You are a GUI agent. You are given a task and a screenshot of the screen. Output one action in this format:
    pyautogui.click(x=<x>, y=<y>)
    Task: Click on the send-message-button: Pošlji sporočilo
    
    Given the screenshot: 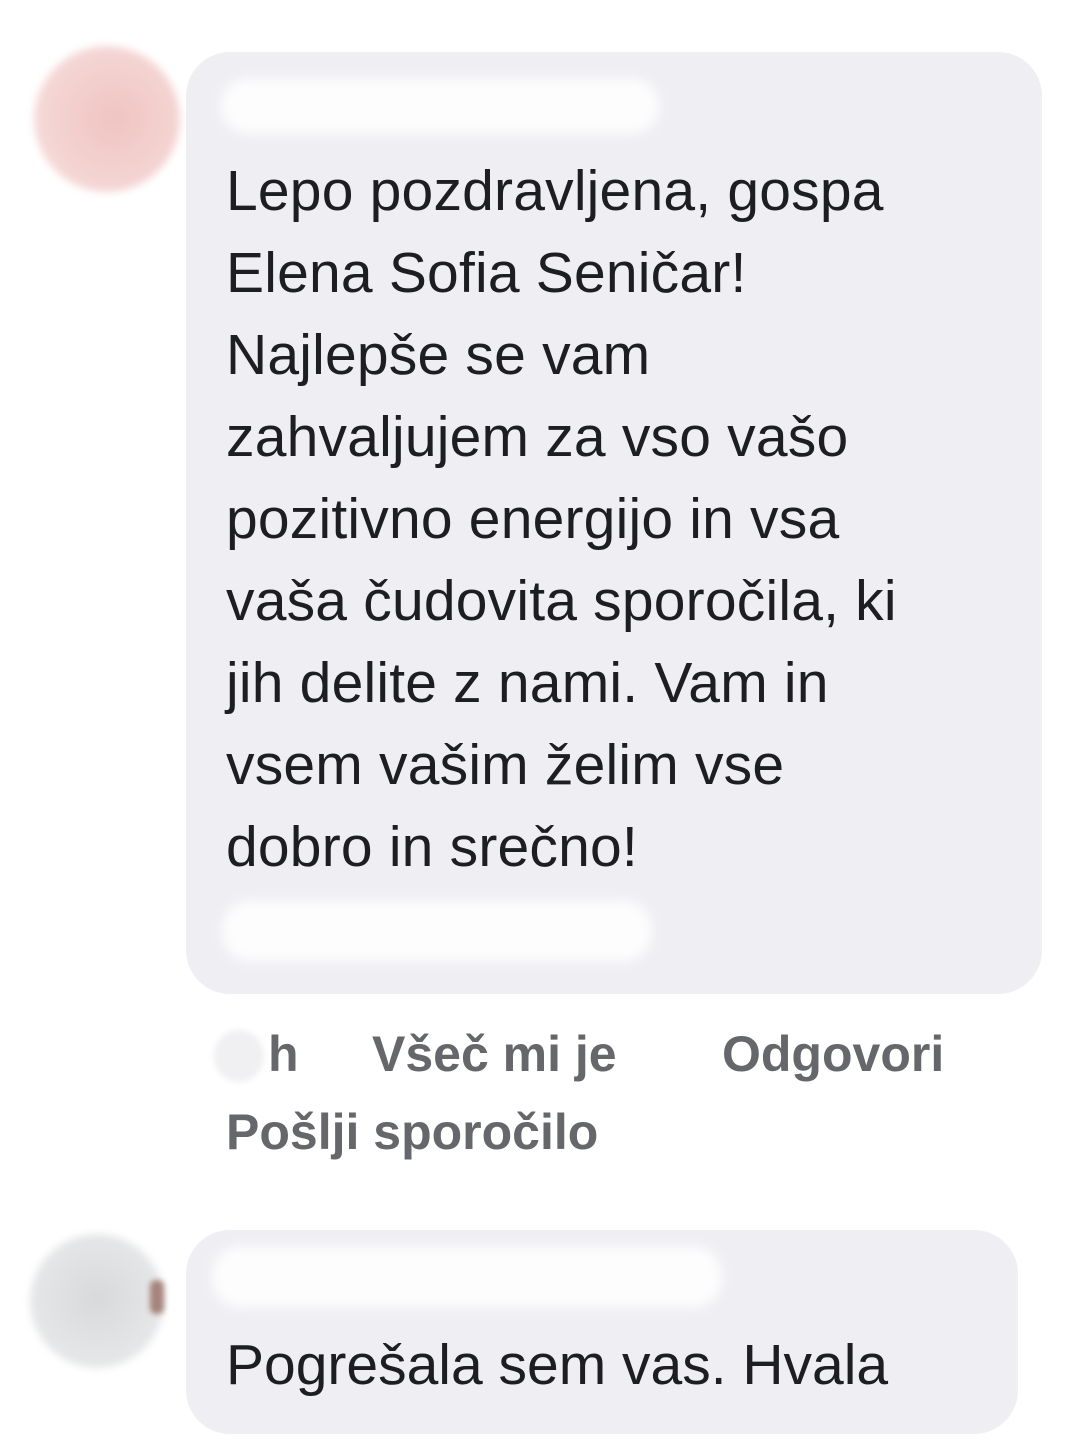 What is the action you would take?
    pyautogui.click(x=412, y=1132)
    